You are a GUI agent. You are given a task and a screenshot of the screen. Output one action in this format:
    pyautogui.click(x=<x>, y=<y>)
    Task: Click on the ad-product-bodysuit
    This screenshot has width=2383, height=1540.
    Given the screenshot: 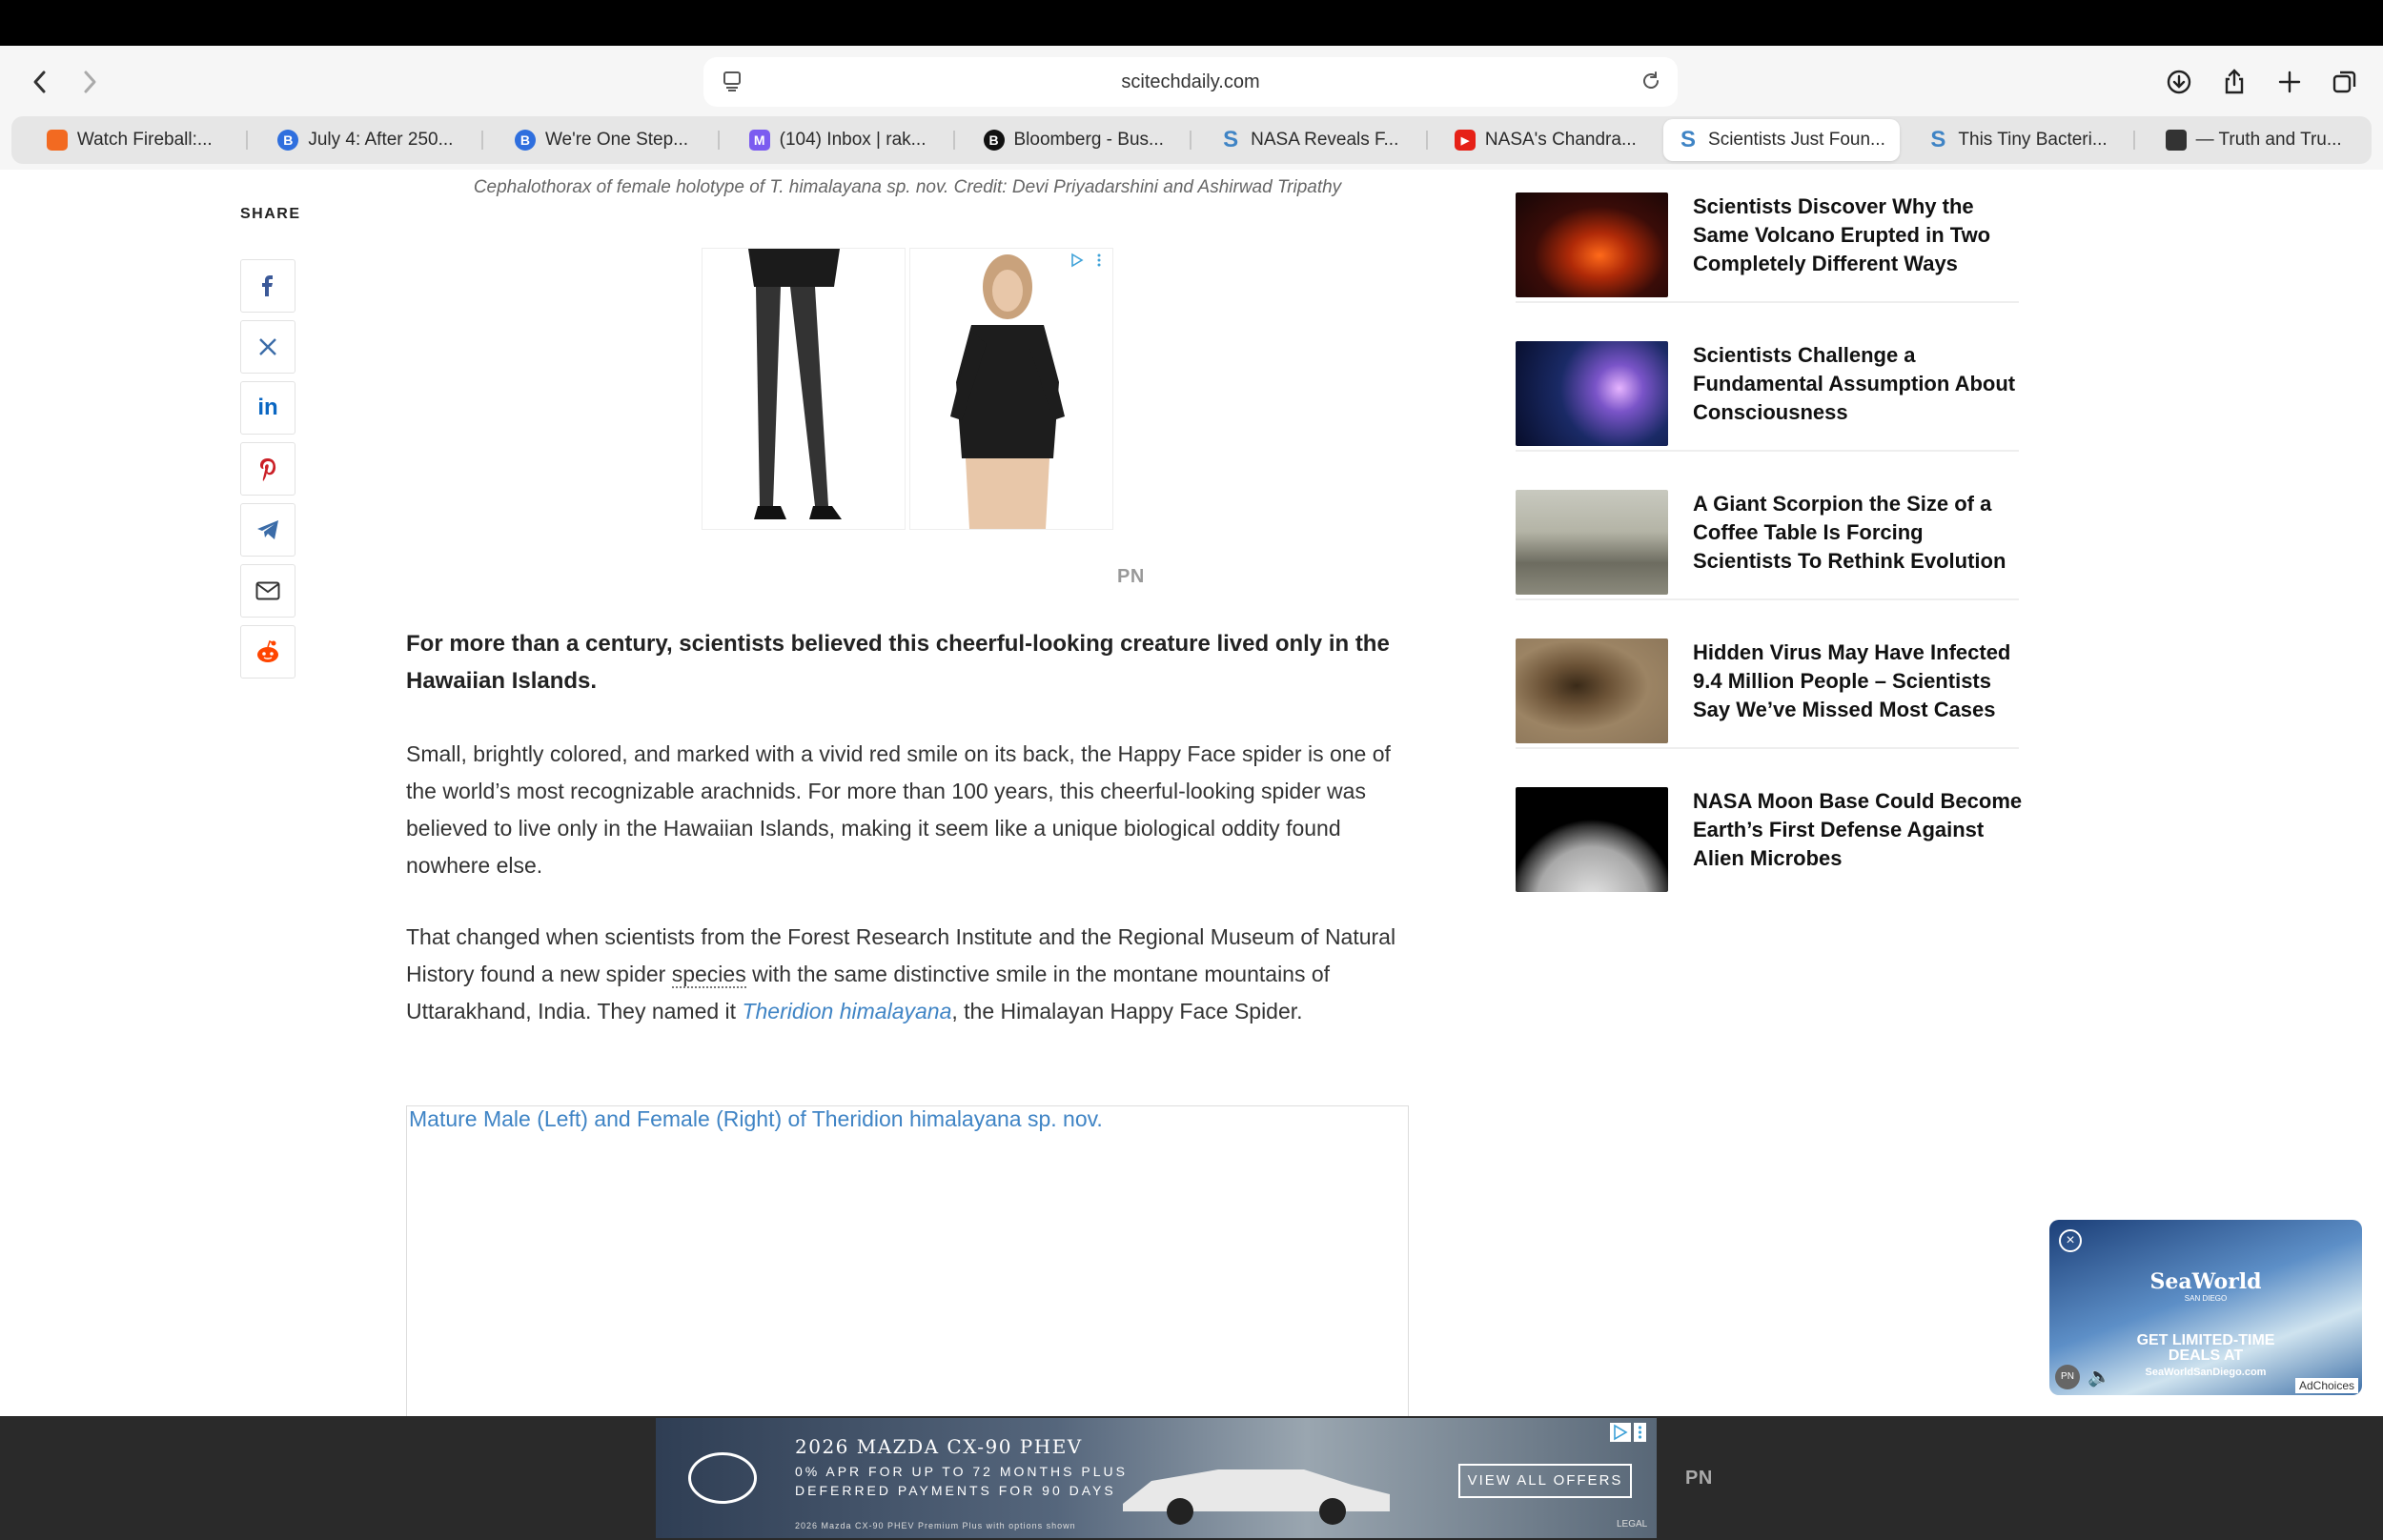 What is the action you would take?
    pyautogui.click(x=1011, y=389)
    